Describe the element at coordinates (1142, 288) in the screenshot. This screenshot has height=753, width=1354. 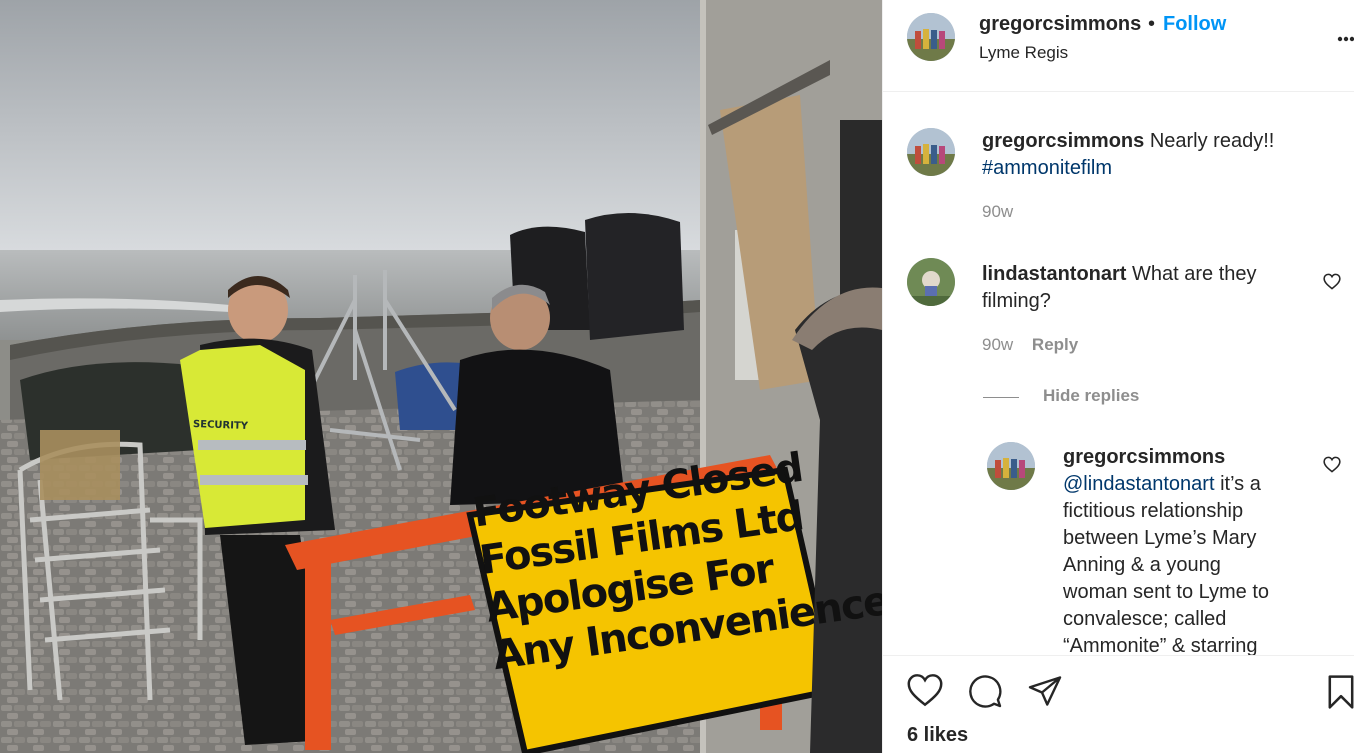
I see `comment: lindastantonart What are they filming?` at that location.